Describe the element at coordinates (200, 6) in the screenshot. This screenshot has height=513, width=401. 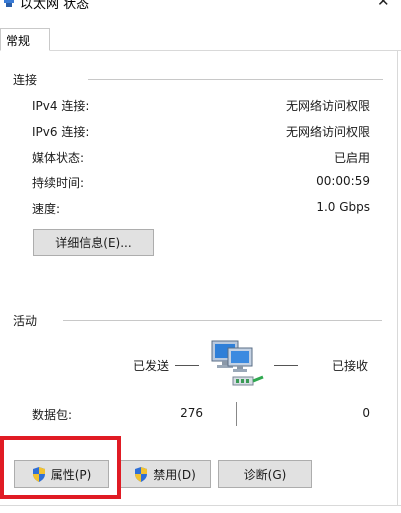
I see `title-bar: 以太网 状态 ✕` at that location.